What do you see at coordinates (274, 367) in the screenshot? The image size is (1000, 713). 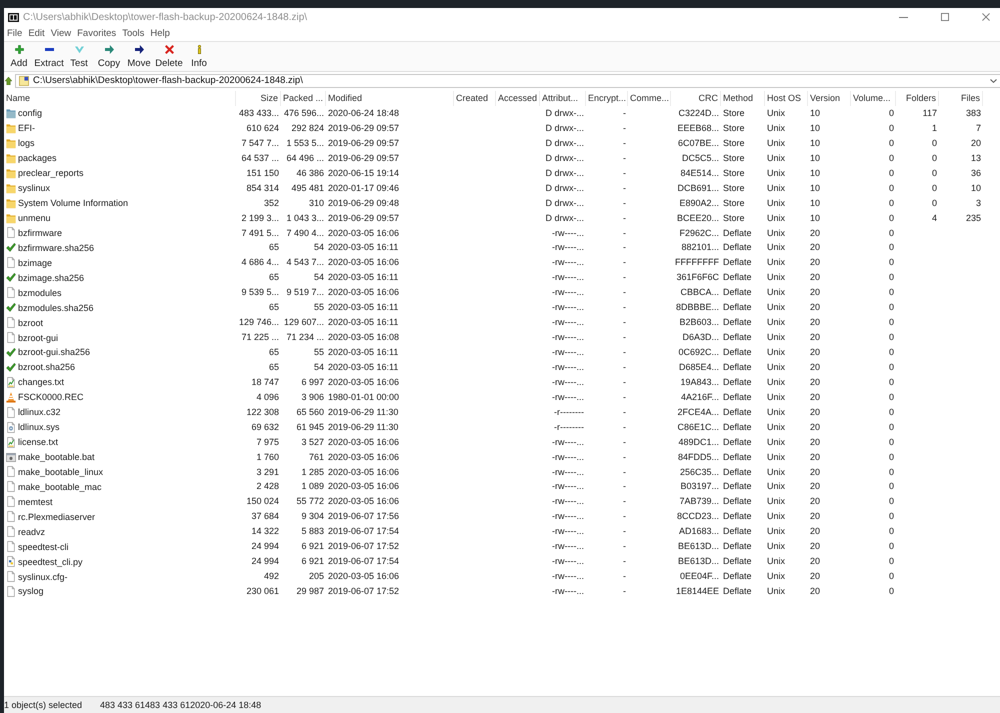 I see `table-cell-text: 65` at bounding box center [274, 367].